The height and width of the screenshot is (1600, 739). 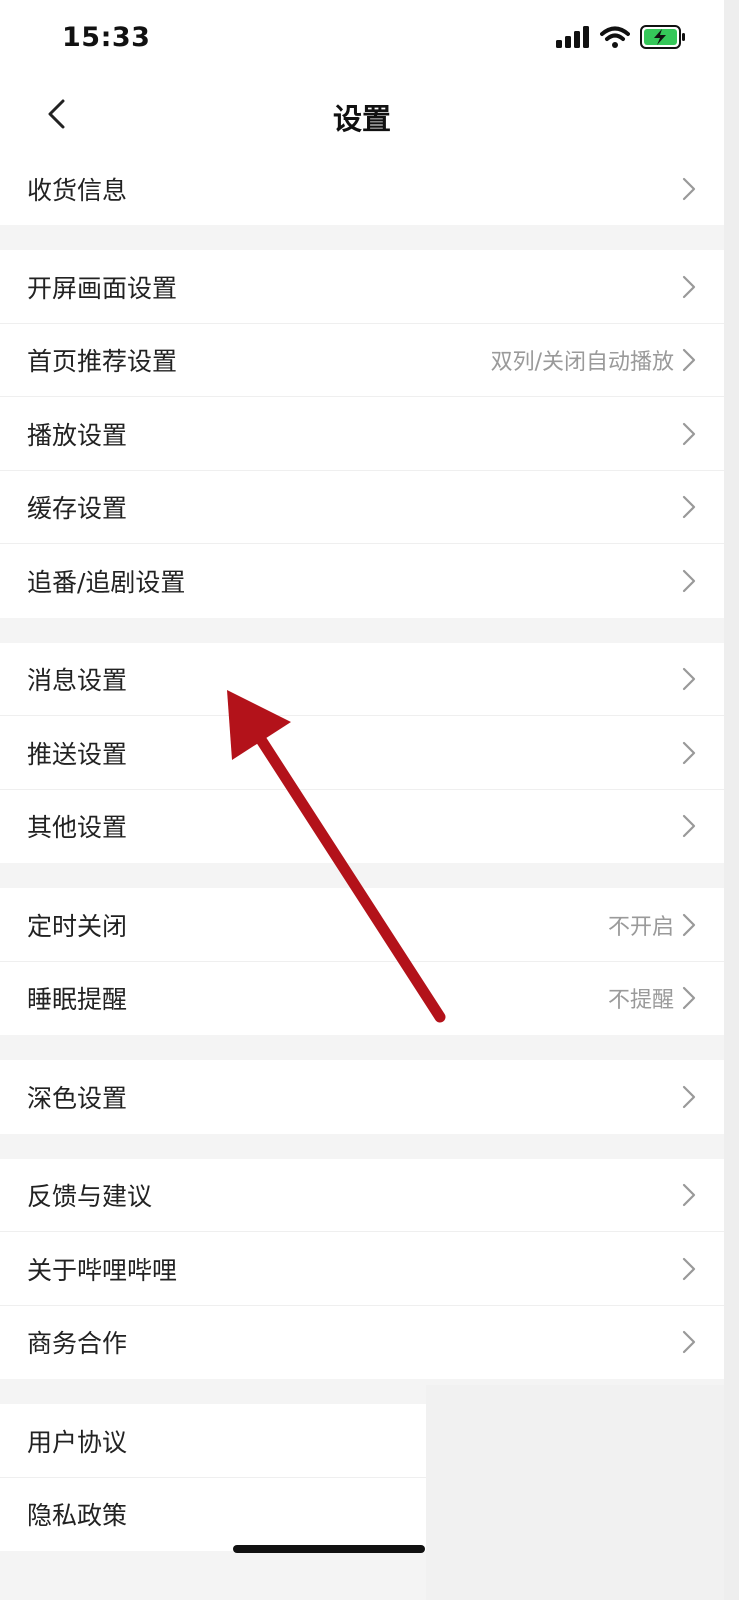 I want to click on status-icons, so click(x=621, y=39).